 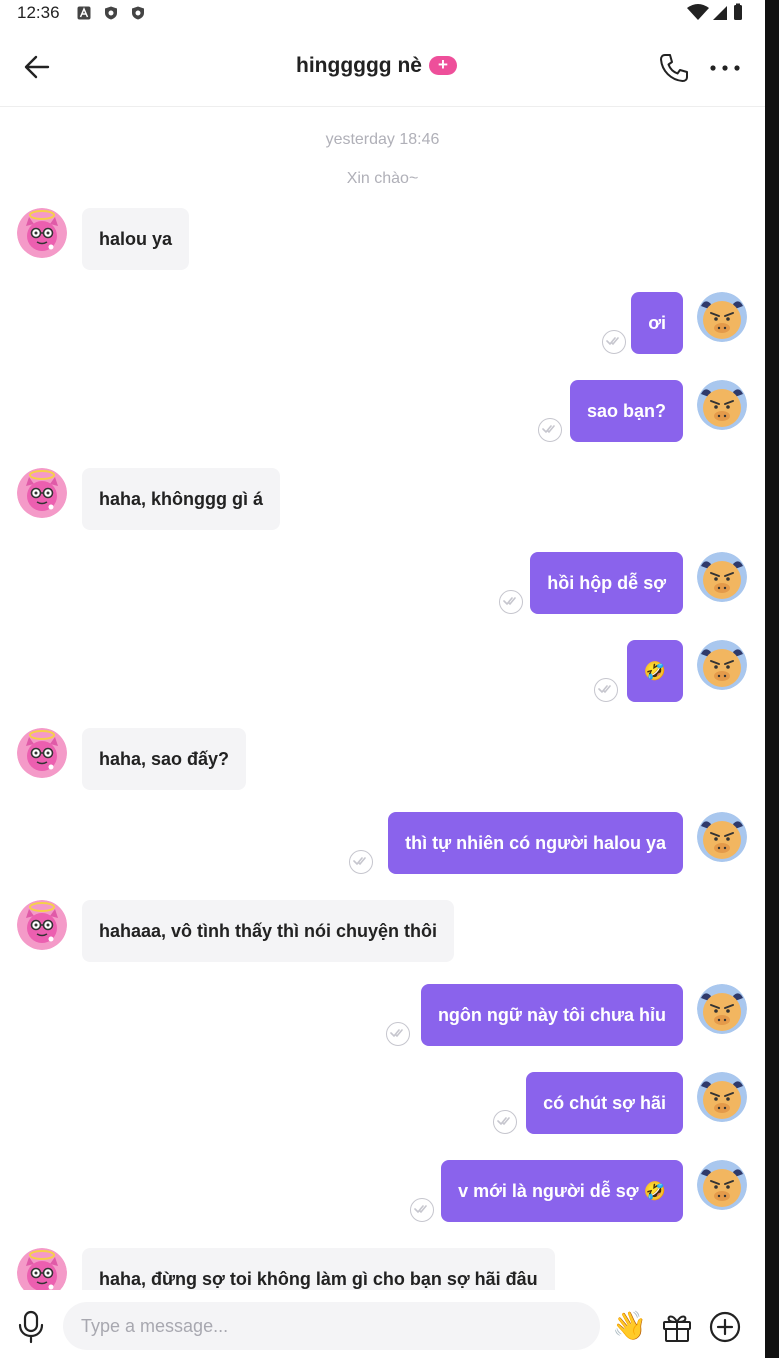 I want to click on incoming-message-bubble: haha, sao đấy?, so click(x=164, y=759).